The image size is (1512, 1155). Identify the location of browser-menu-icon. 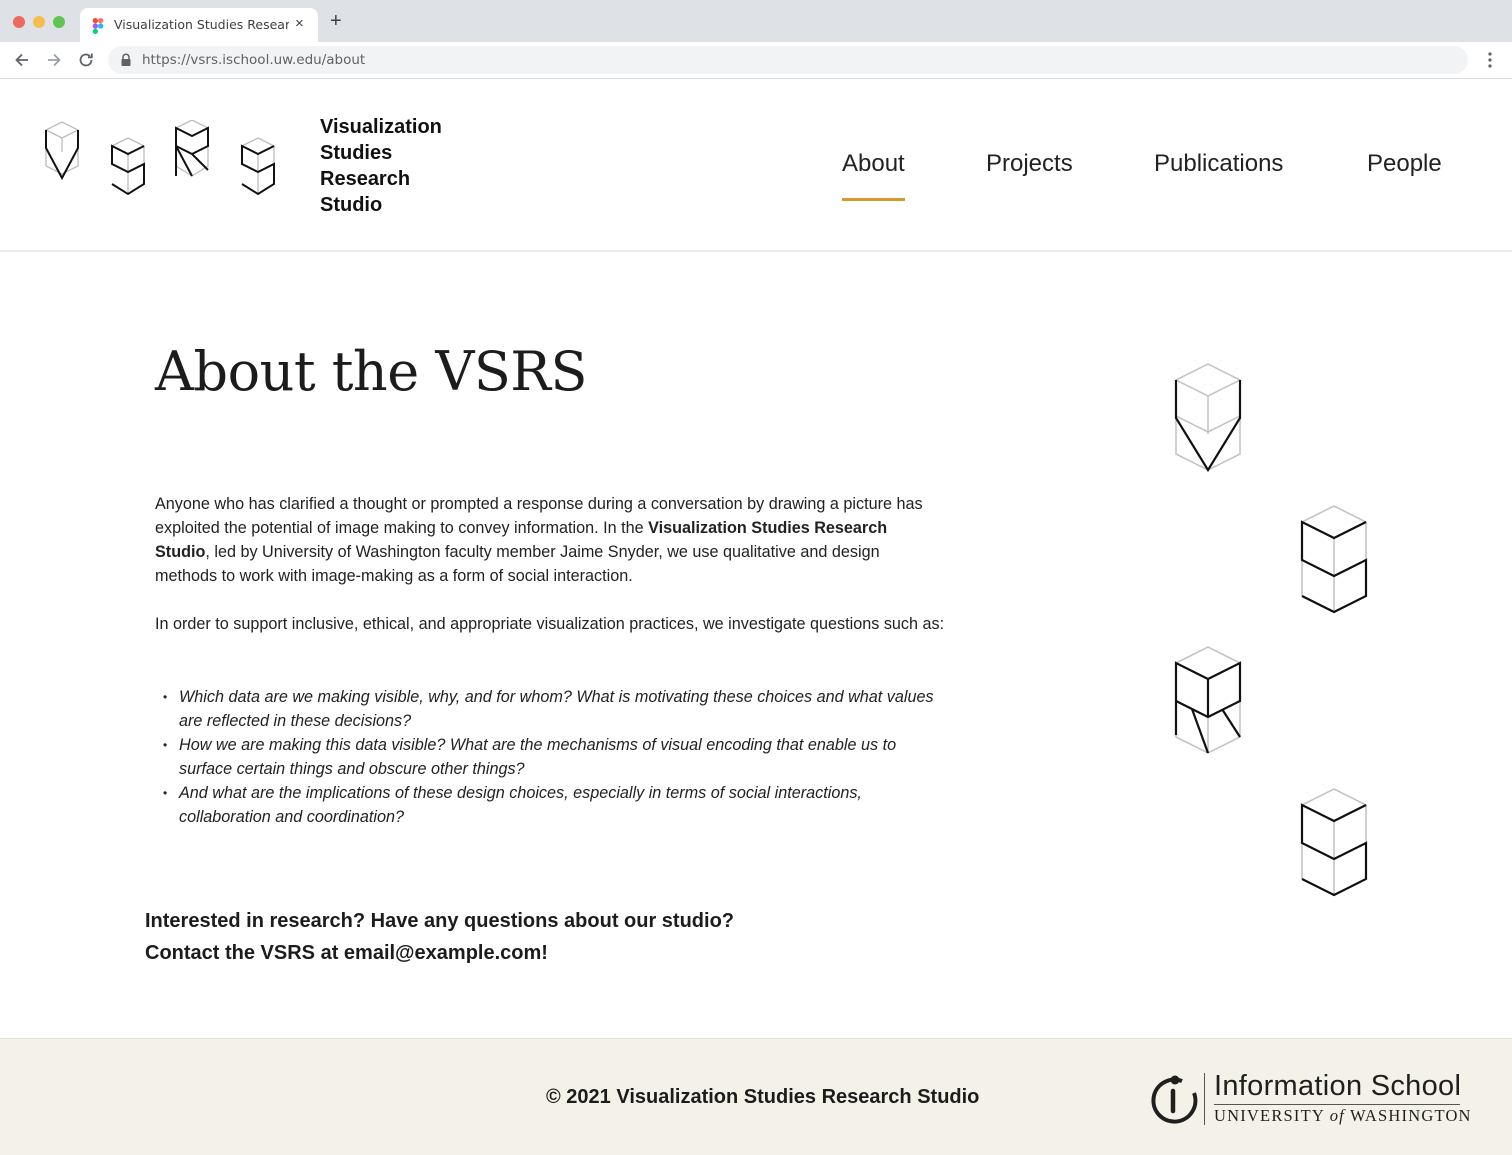
(1490, 60).